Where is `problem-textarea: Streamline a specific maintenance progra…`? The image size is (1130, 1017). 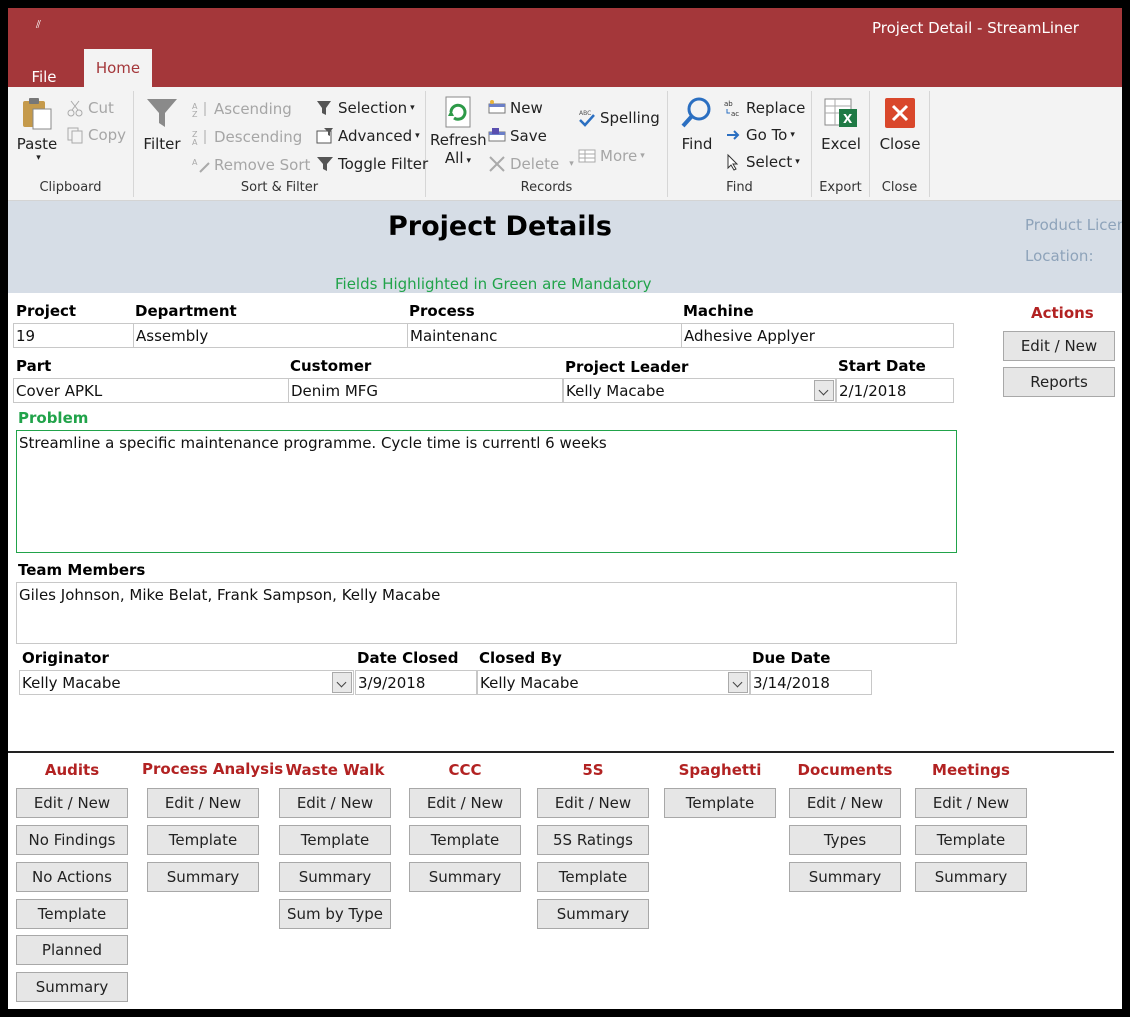
problem-textarea: Streamline a specific maintenance progra… is located at coordinates (486, 491).